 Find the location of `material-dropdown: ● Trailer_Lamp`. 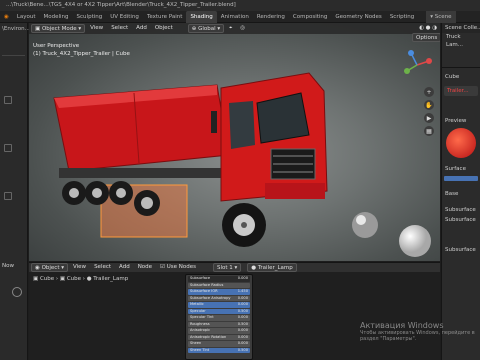

material-dropdown: ● Trailer_Lamp is located at coordinates (272, 267).